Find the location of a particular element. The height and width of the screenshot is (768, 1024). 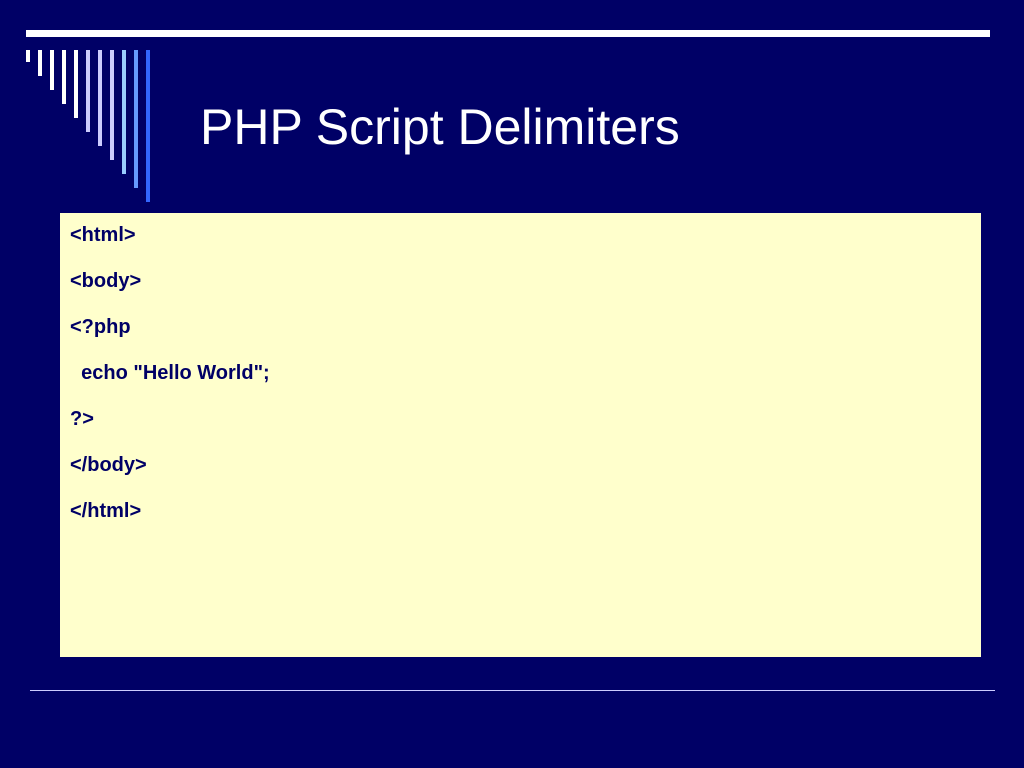

top-rule is located at coordinates (508, 33).